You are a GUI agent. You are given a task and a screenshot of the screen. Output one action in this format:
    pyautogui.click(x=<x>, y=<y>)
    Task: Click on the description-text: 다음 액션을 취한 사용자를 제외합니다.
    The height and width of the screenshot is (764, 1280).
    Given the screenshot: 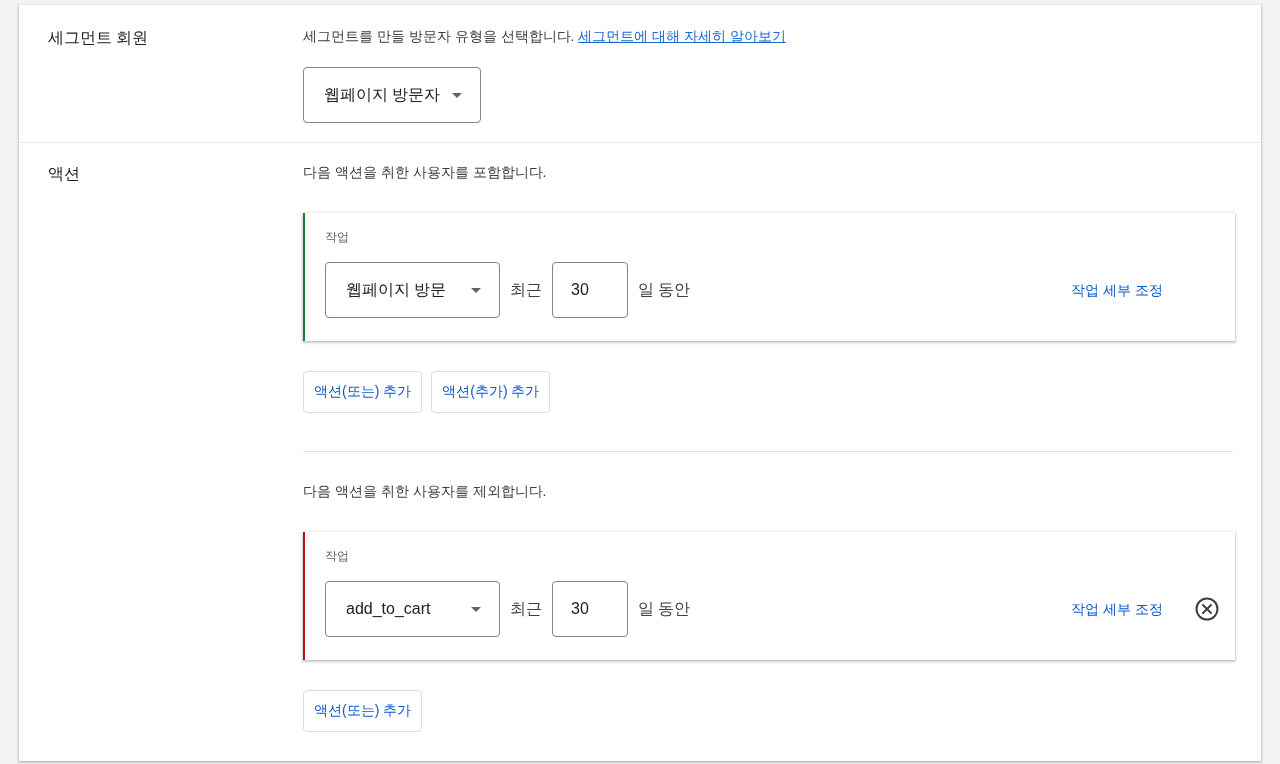 What is the action you would take?
    pyautogui.click(x=425, y=491)
    